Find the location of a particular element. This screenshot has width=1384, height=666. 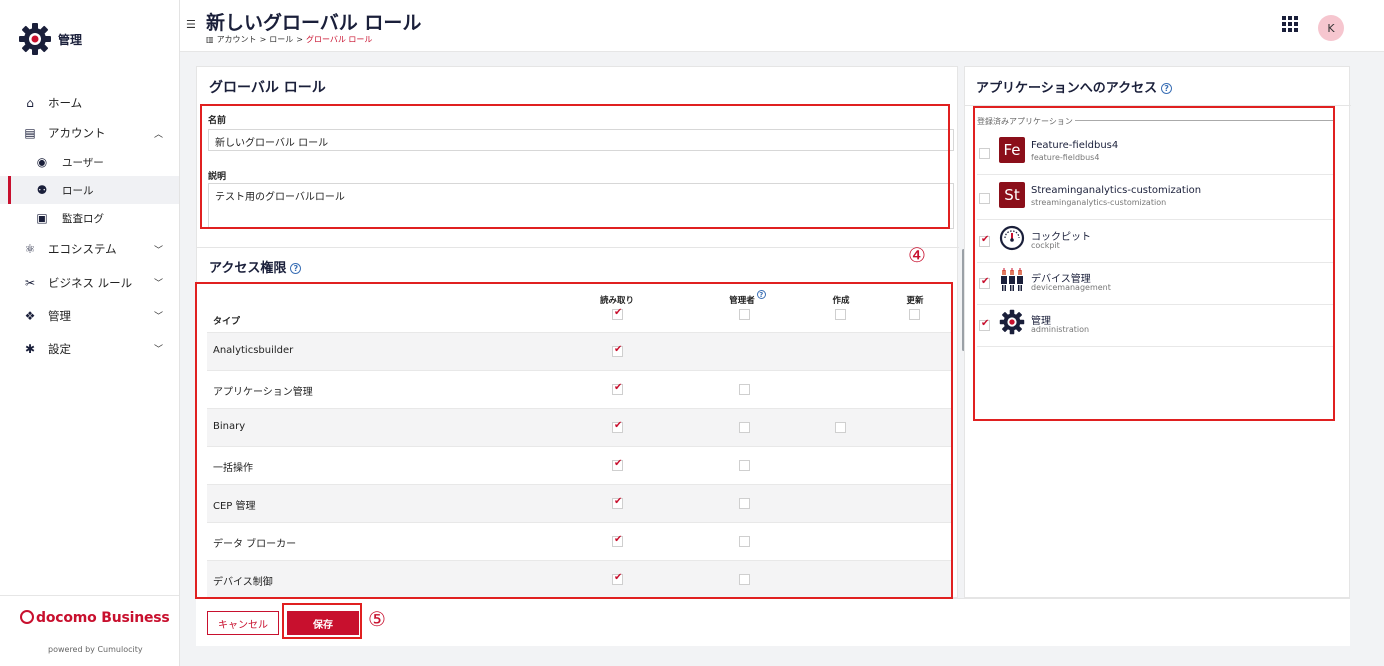

breadcrumb-item: ロール is located at coordinates (281, 39).